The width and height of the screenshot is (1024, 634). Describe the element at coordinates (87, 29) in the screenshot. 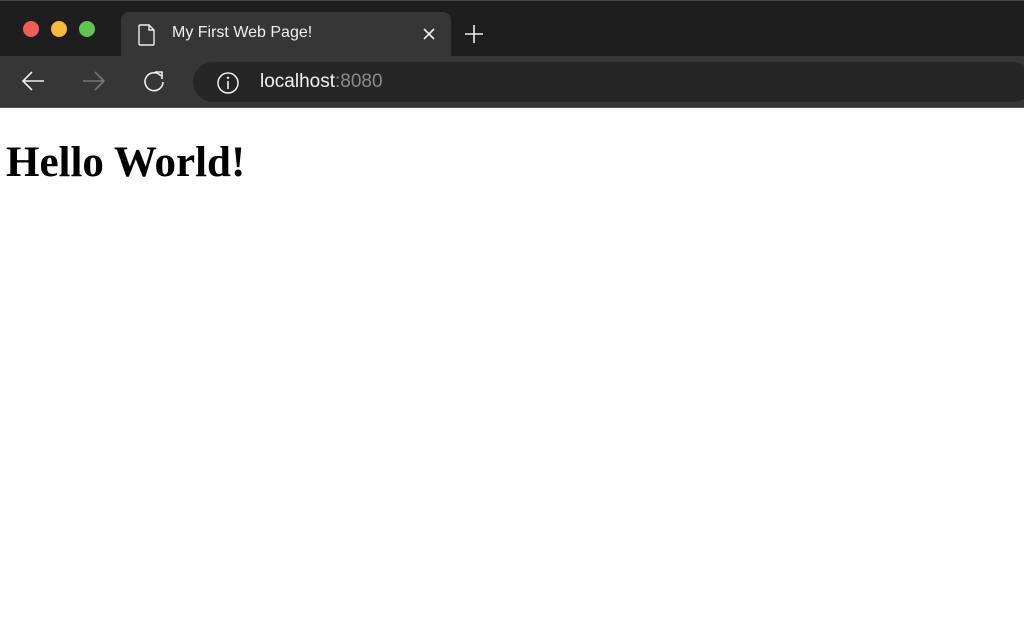

I see `window-maximize-button` at that location.